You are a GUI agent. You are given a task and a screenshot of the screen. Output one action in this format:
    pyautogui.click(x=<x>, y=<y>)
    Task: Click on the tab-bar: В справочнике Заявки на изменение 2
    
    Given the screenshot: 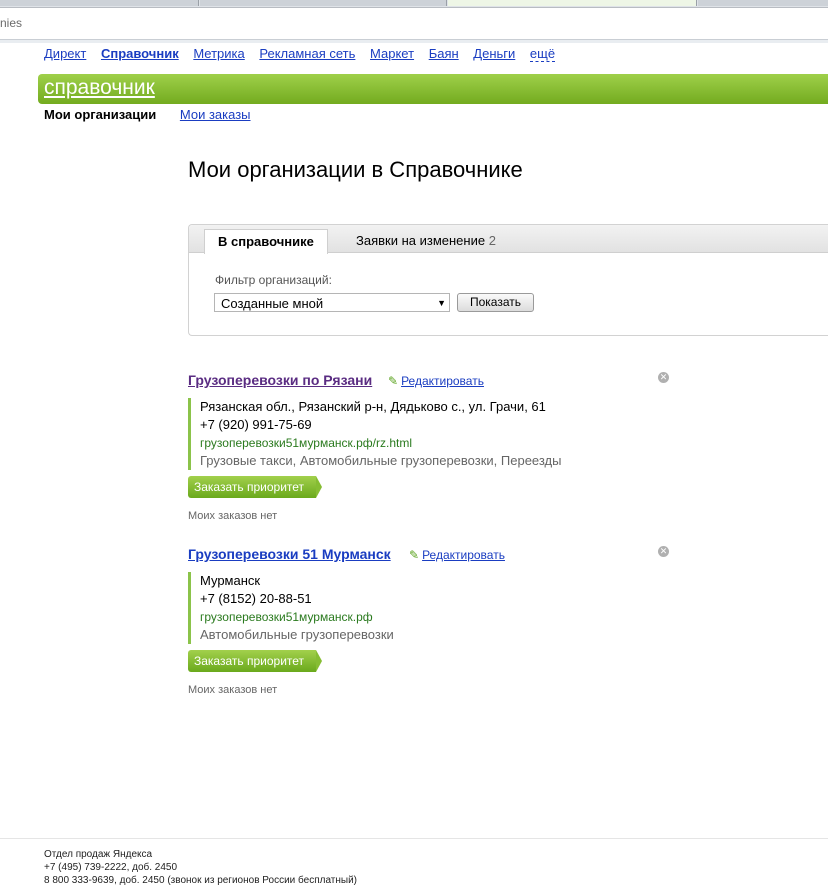 What is the action you would take?
    pyautogui.click(x=508, y=239)
    